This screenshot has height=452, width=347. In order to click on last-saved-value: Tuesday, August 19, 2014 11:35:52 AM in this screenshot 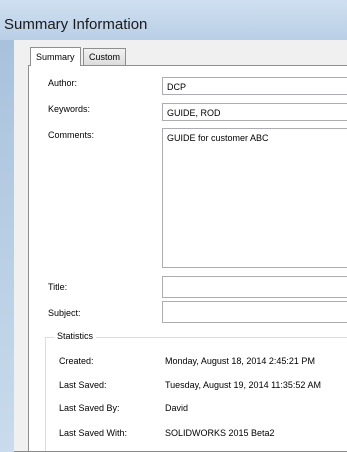, I will do `click(243, 385)`.